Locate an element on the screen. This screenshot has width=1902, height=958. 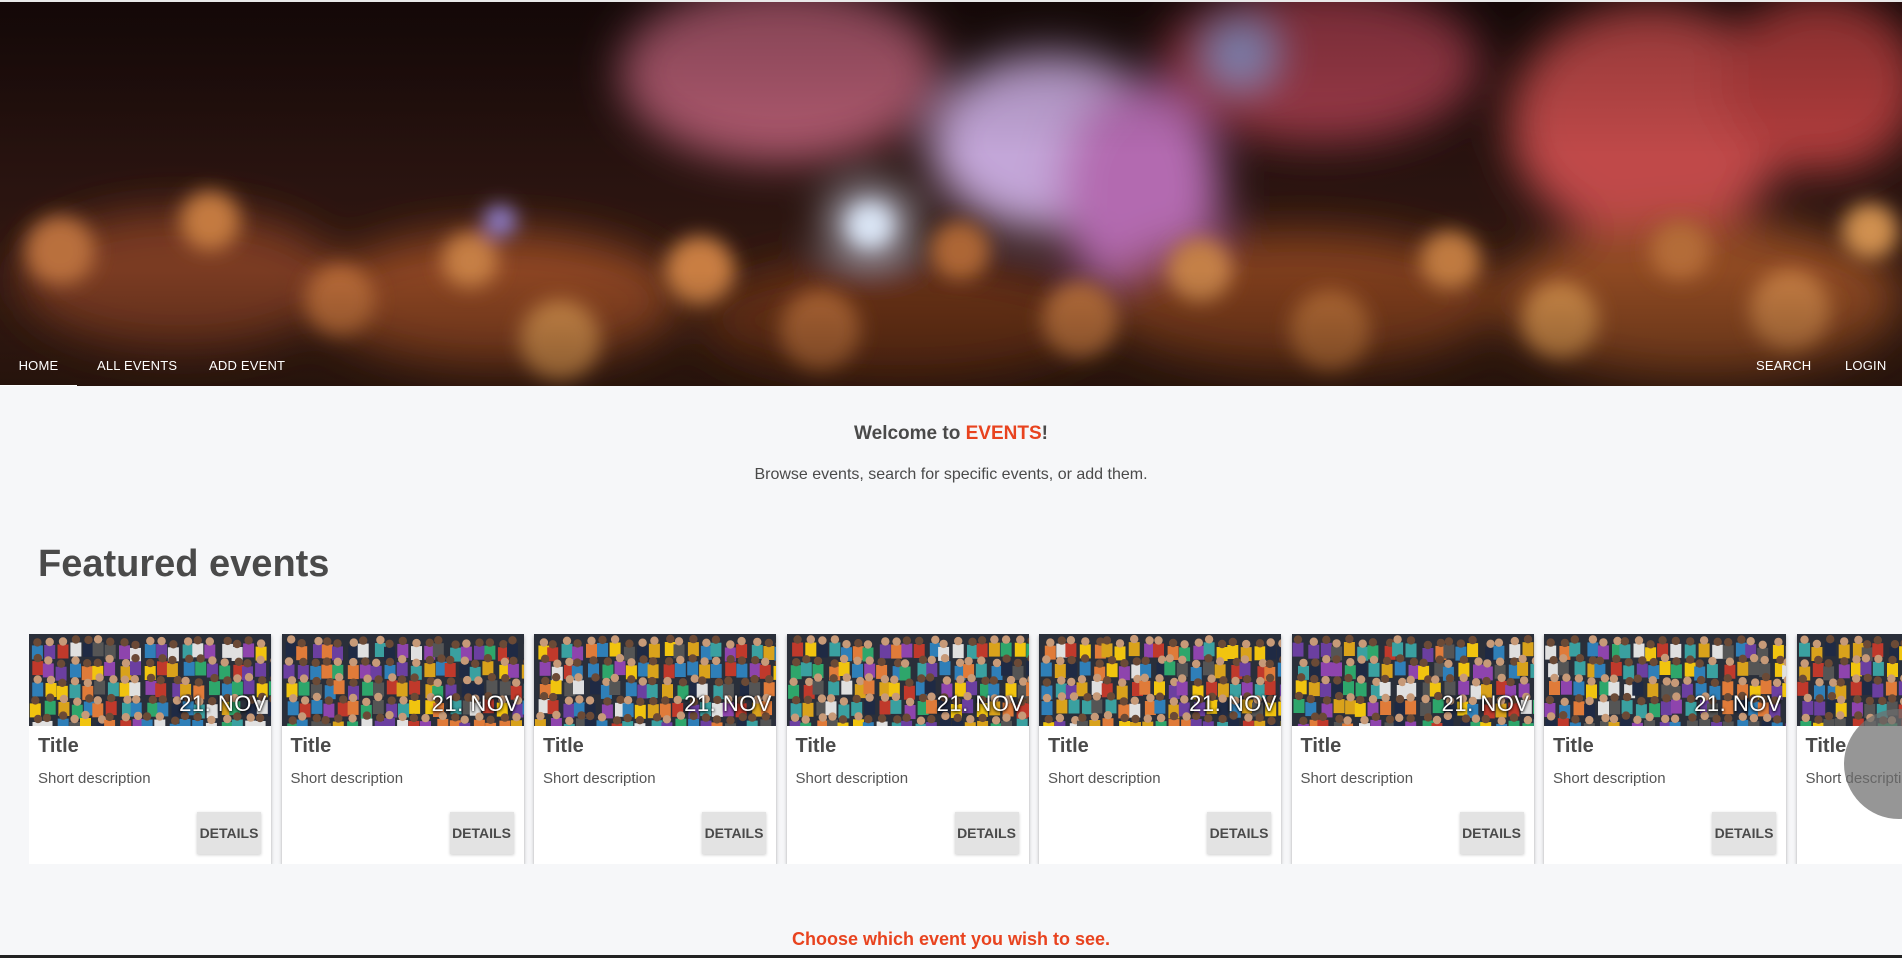
nav-add-event: ADD EVENT is located at coordinates (247, 364).